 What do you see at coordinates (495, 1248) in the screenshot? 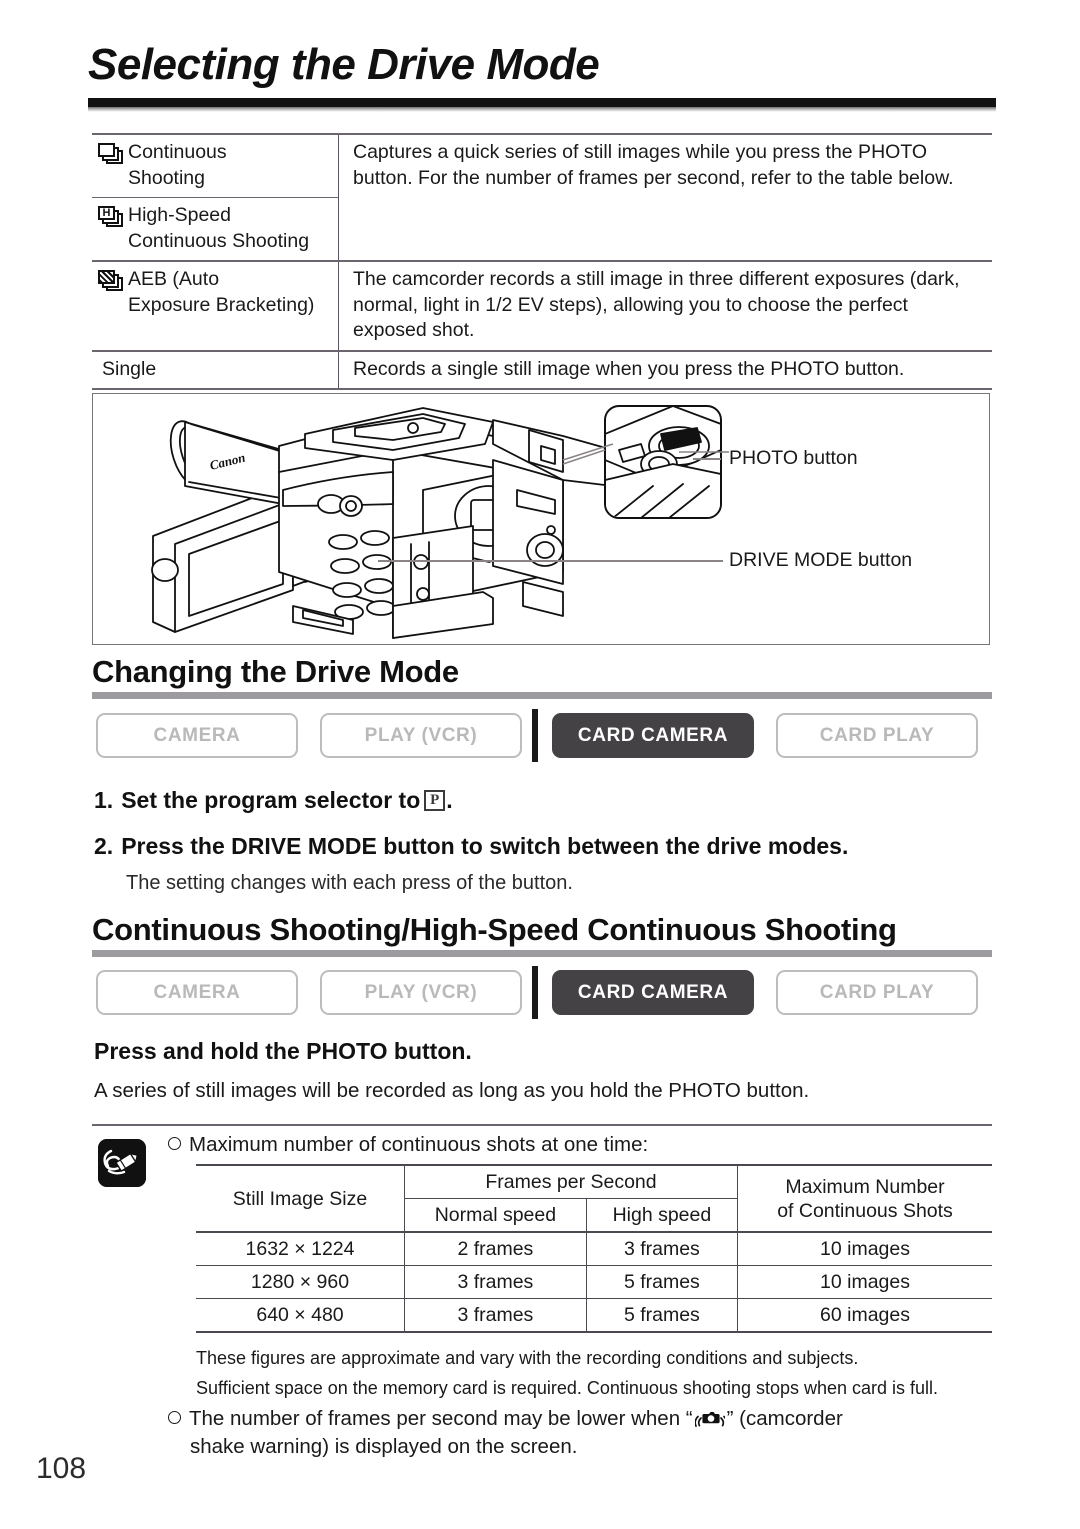
I see `cell-normal-1: 2 frames` at bounding box center [495, 1248].